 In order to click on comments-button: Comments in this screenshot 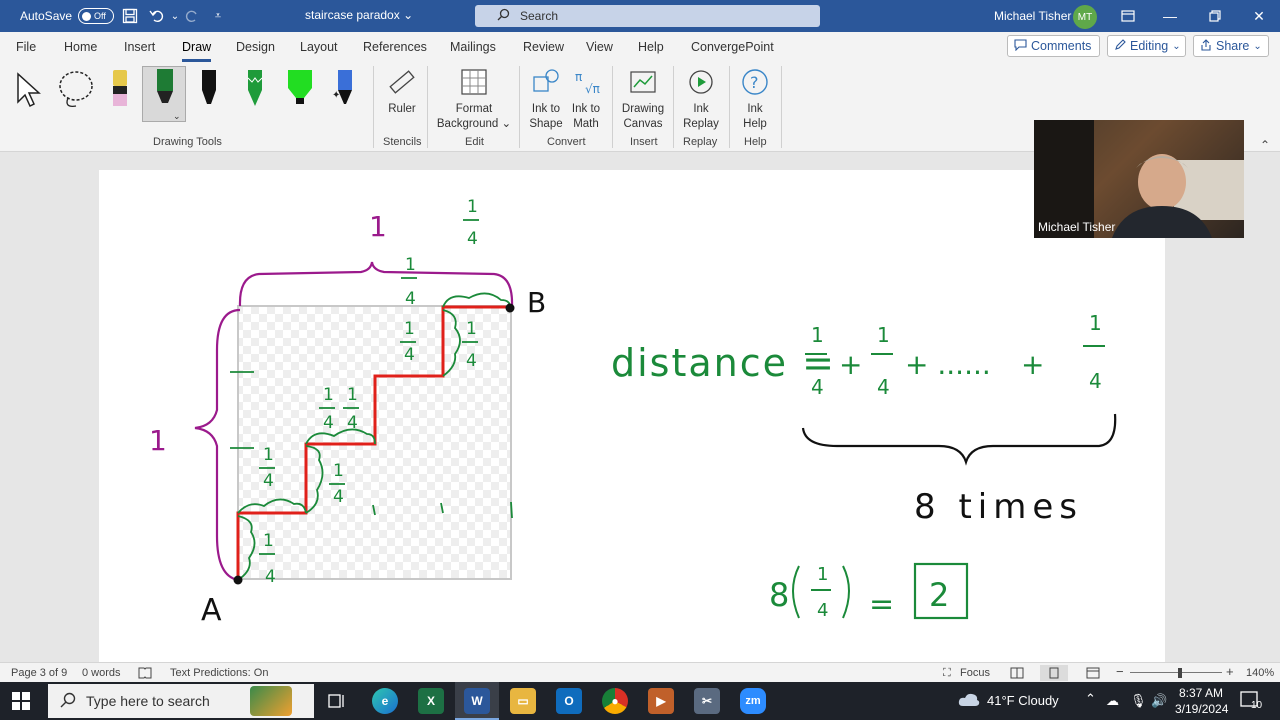, I will do `click(1053, 46)`.